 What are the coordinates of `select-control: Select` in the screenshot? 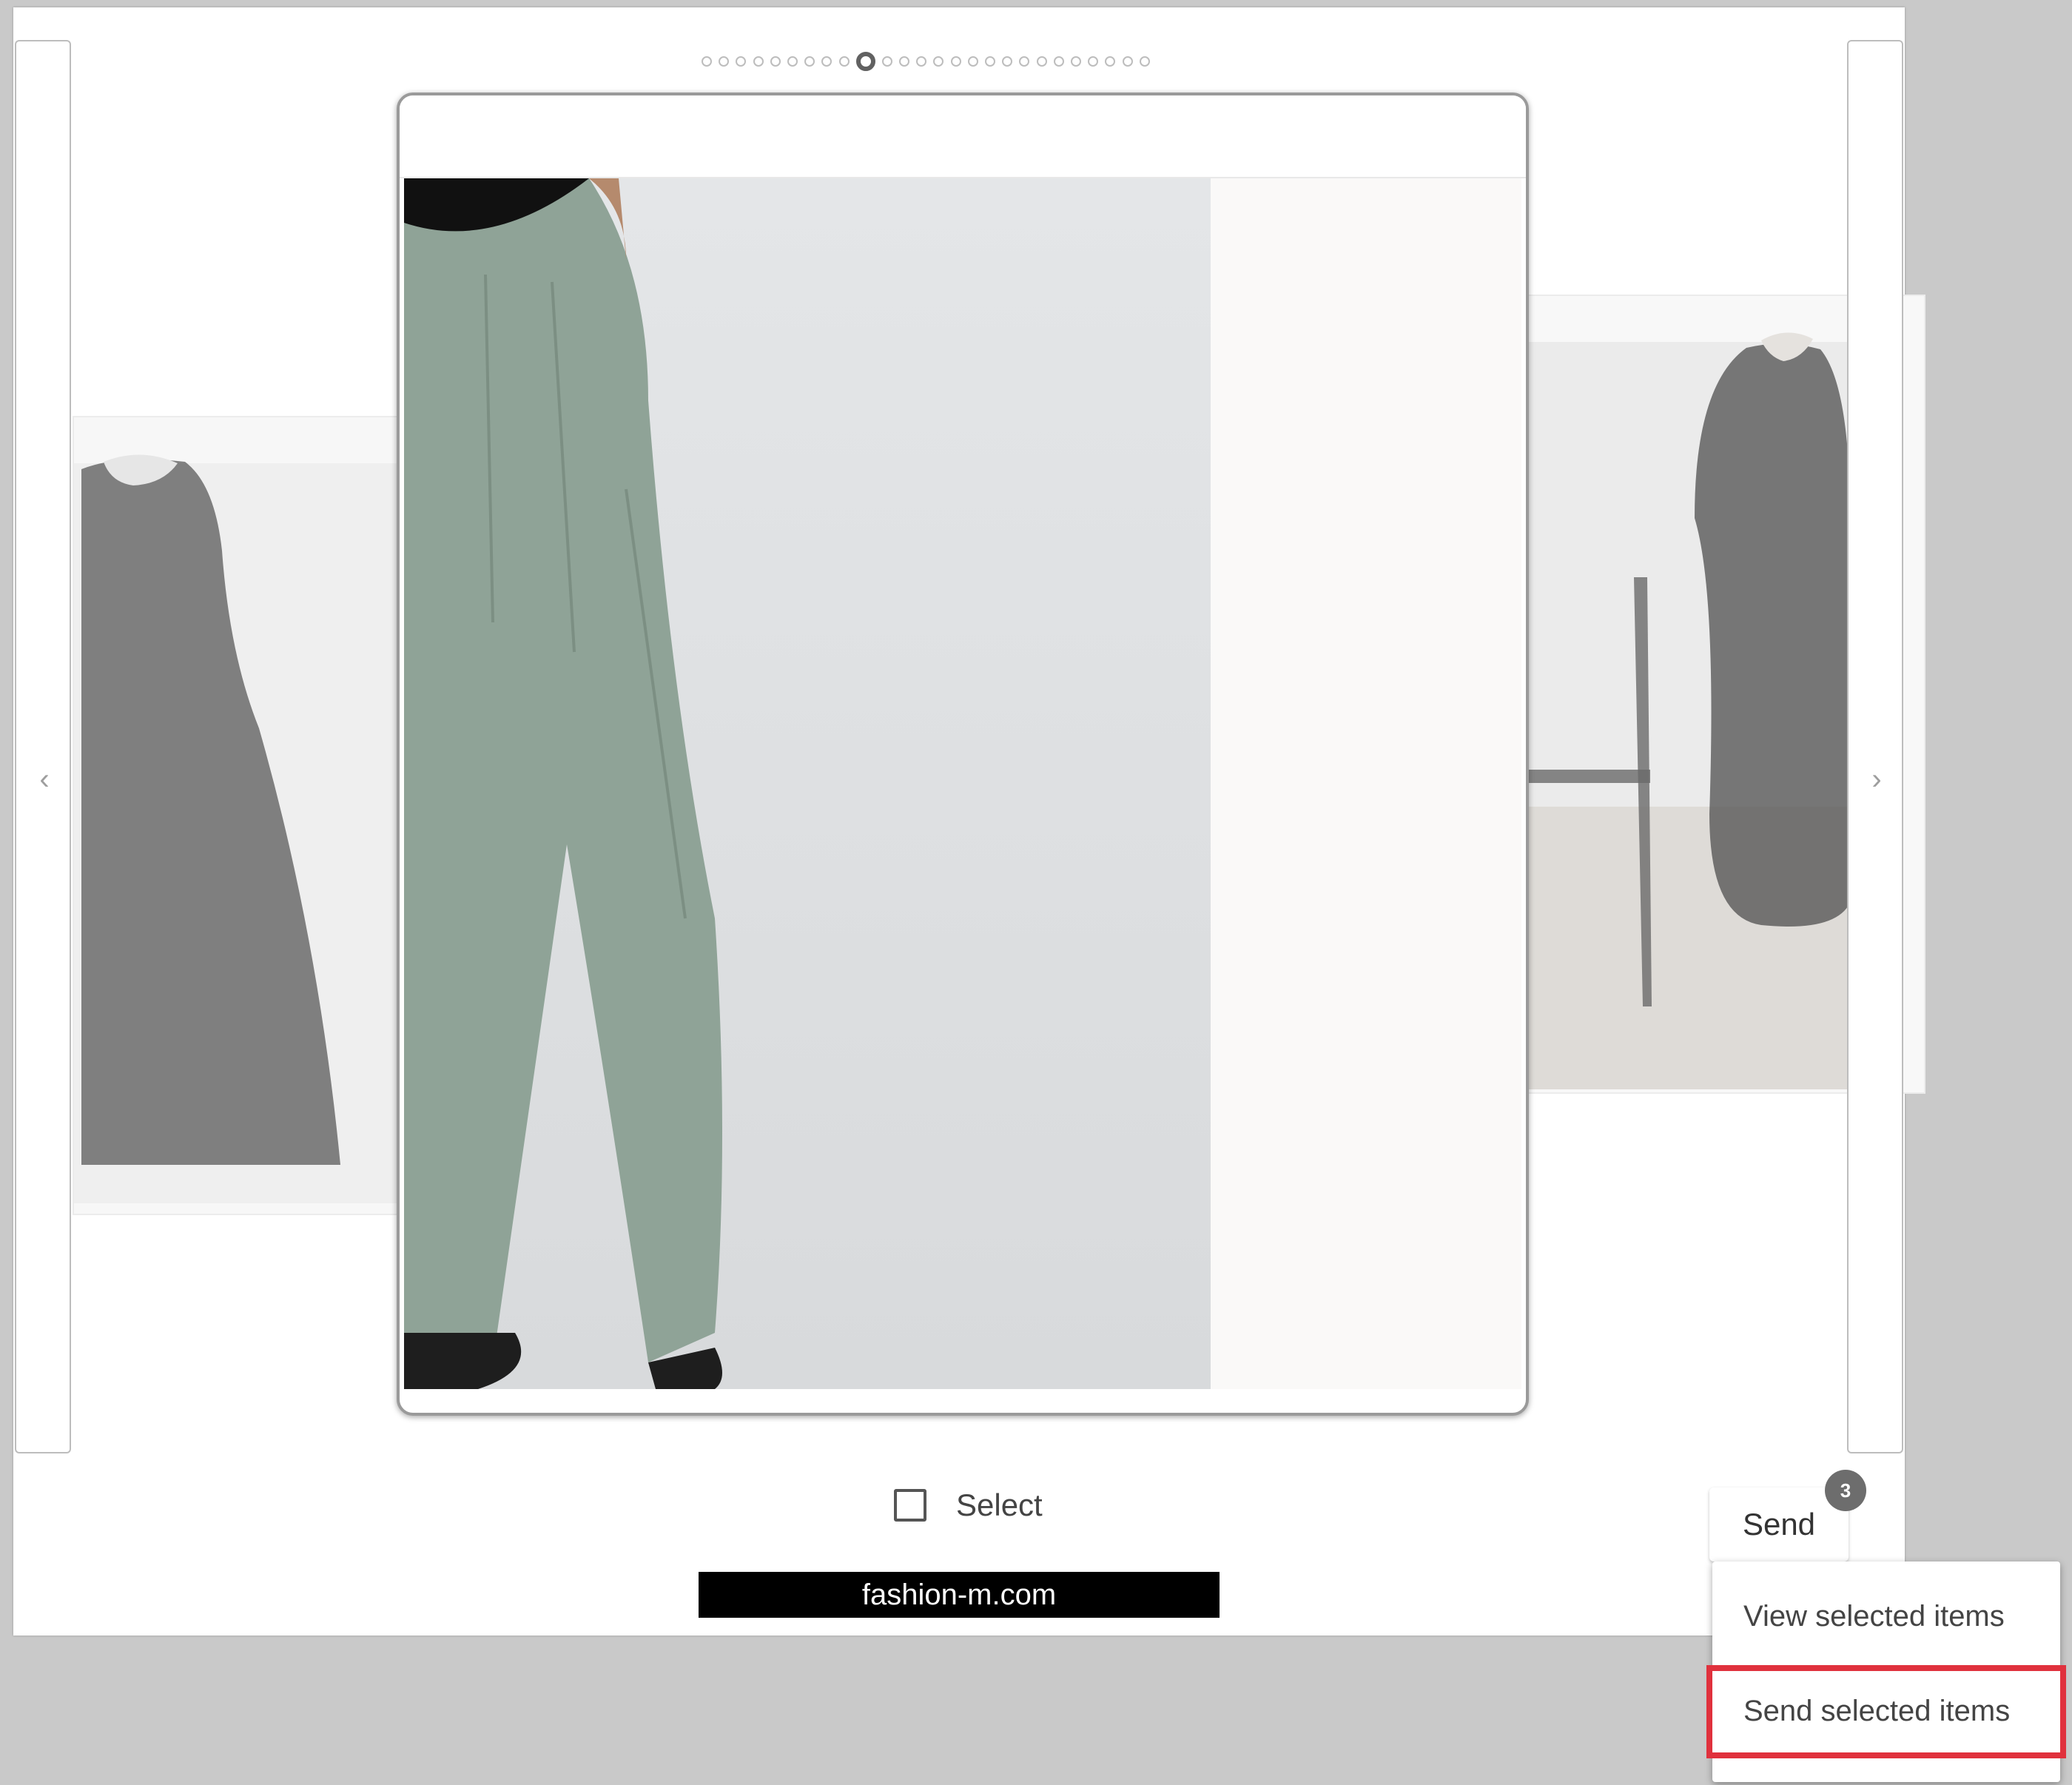 It's located at (968, 1506).